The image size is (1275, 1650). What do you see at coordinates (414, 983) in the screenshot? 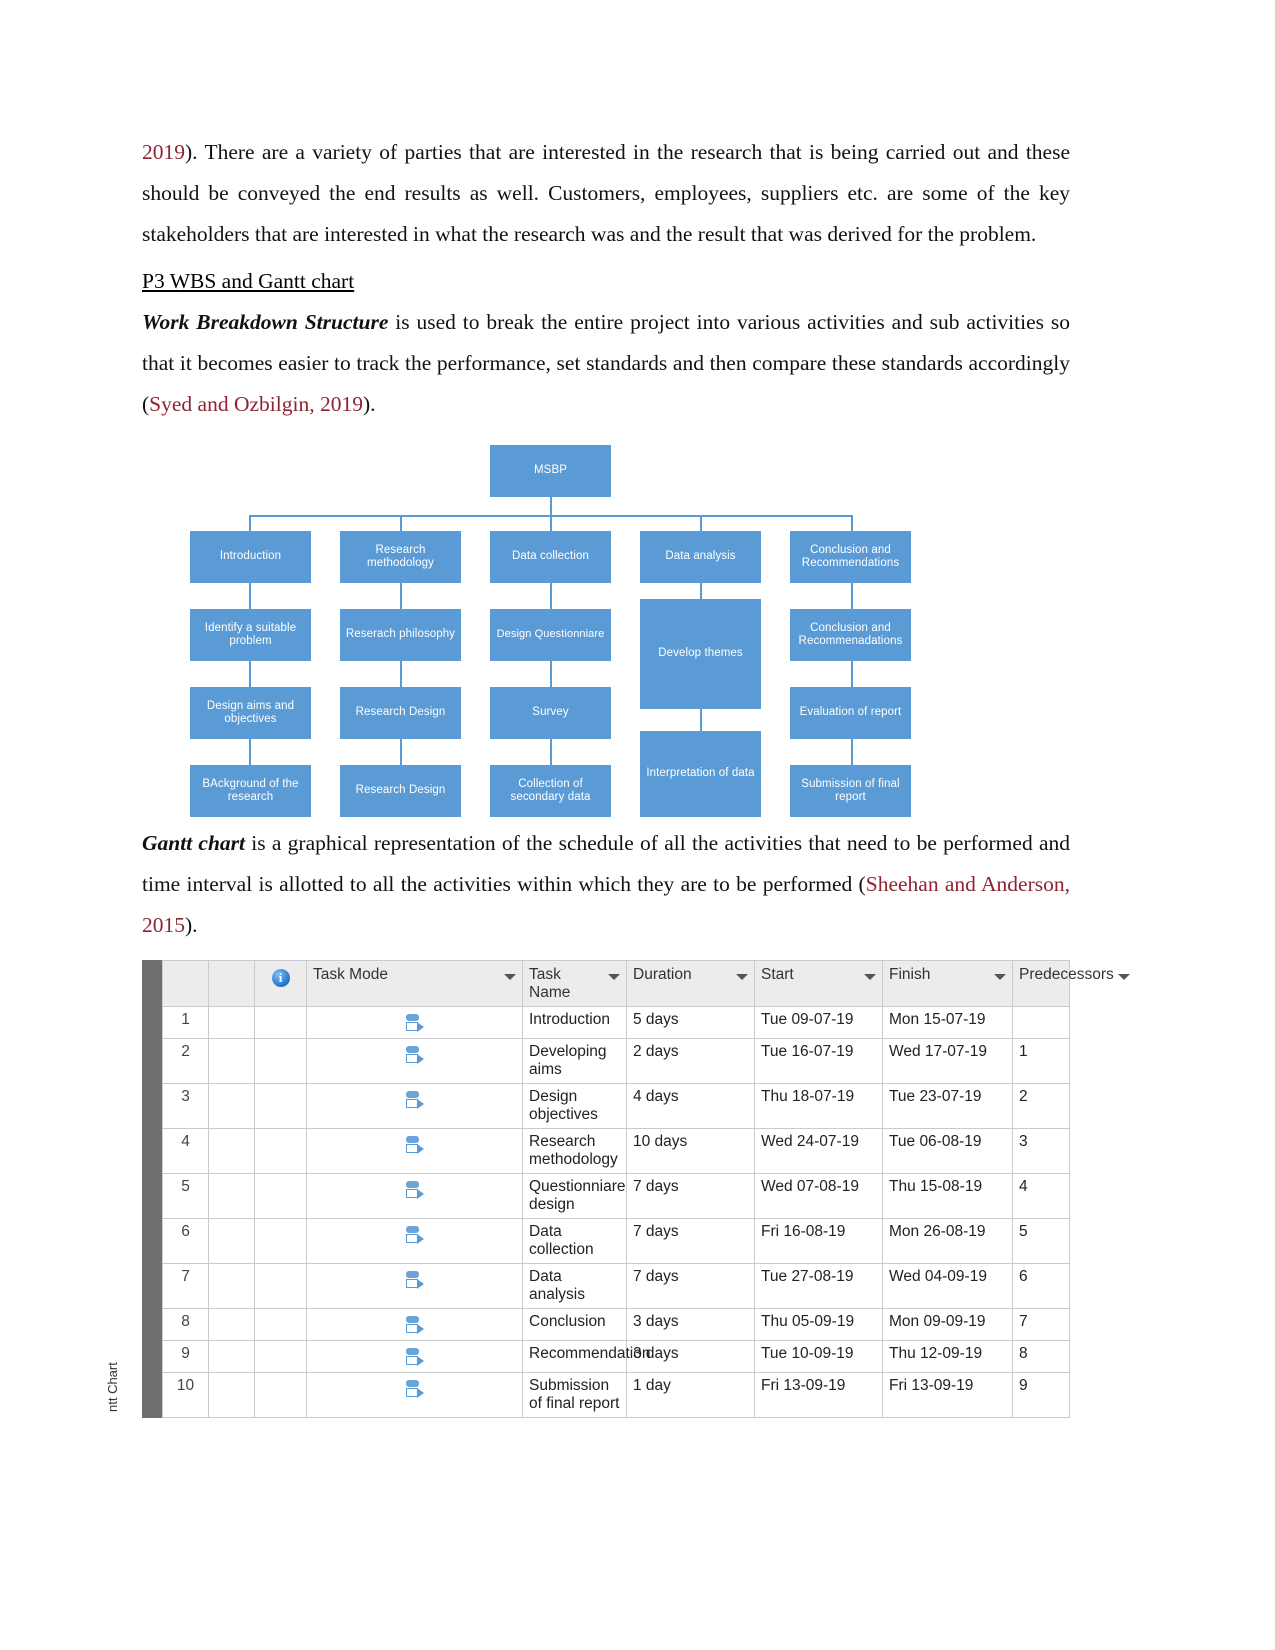
I see `column-header-task-mode: Task Mode` at bounding box center [414, 983].